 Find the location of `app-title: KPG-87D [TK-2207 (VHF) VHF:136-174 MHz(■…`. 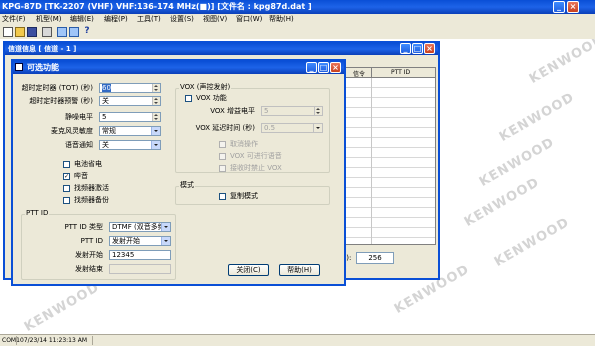

app-title: KPG-87D [TK-2207 (VHF) VHF:136-174 MHz(■… is located at coordinates (157, 6).